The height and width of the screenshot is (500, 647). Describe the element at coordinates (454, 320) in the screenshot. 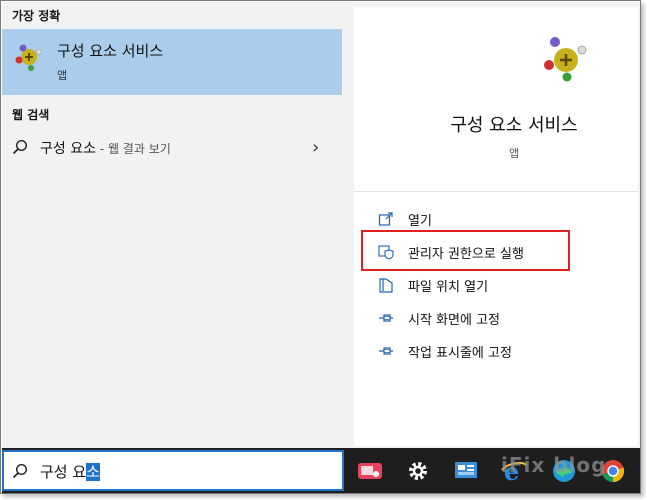

I see `action-pin-to-start-label: 시작 화면에 고정` at that location.